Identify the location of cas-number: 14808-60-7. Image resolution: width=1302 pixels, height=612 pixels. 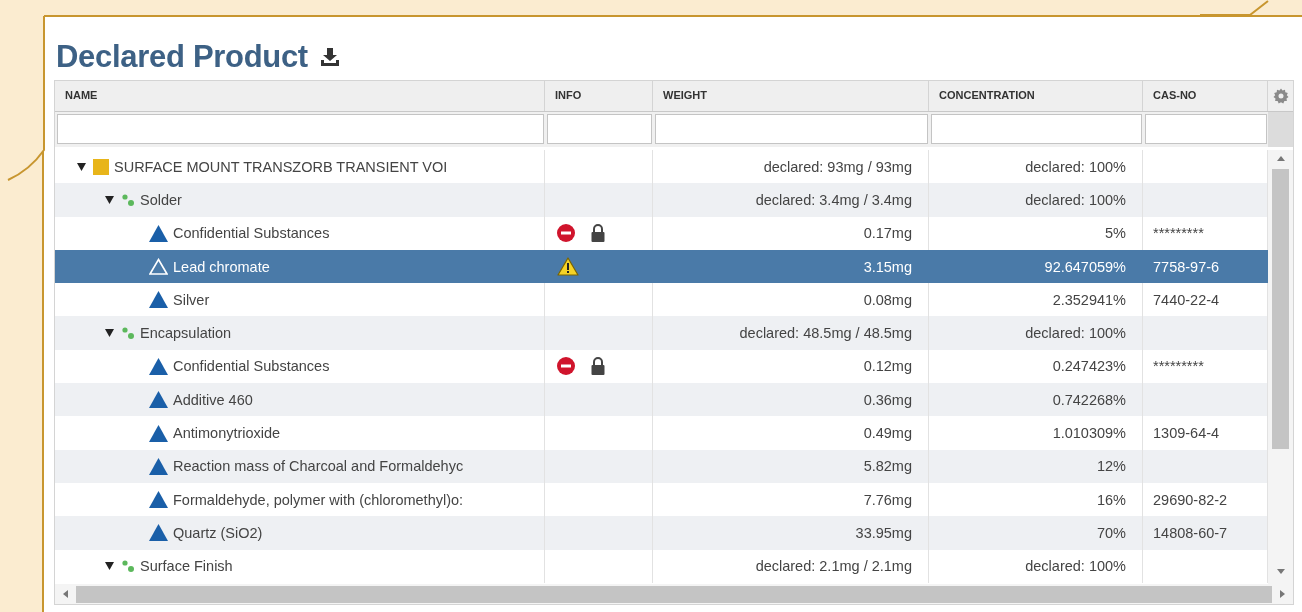
(1190, 532).